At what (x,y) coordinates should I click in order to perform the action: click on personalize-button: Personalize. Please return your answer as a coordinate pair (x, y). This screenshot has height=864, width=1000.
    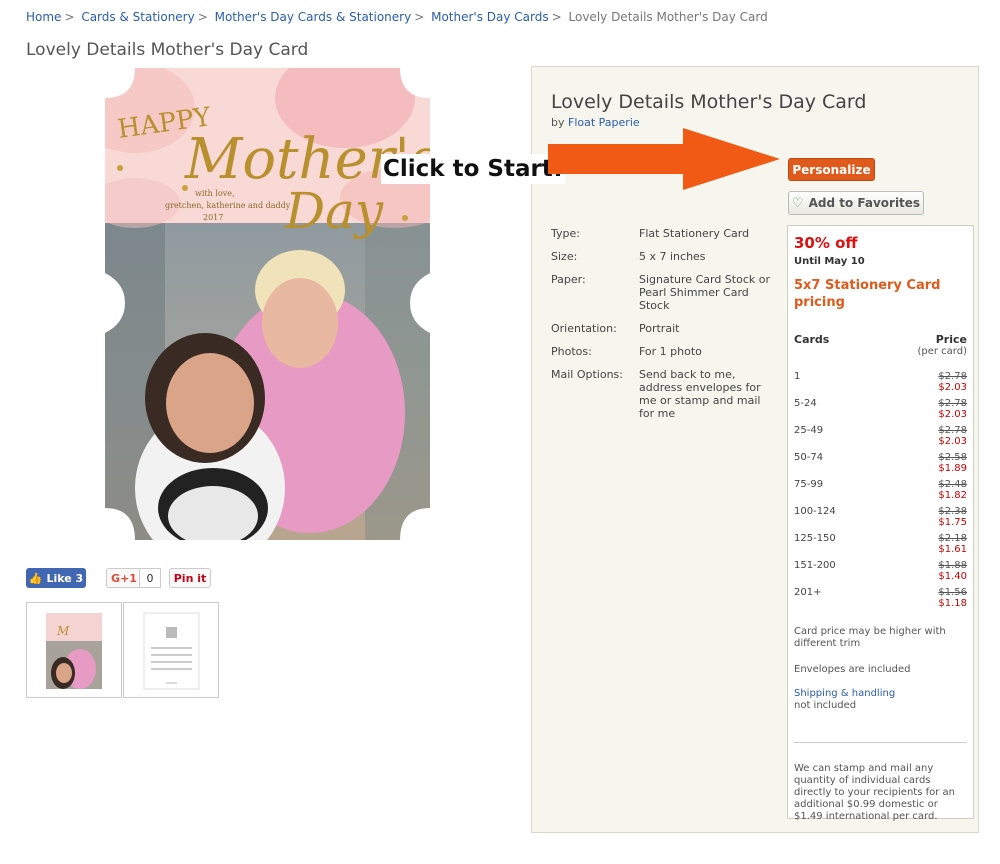
    Looking at the image, I should click on (831, 169).